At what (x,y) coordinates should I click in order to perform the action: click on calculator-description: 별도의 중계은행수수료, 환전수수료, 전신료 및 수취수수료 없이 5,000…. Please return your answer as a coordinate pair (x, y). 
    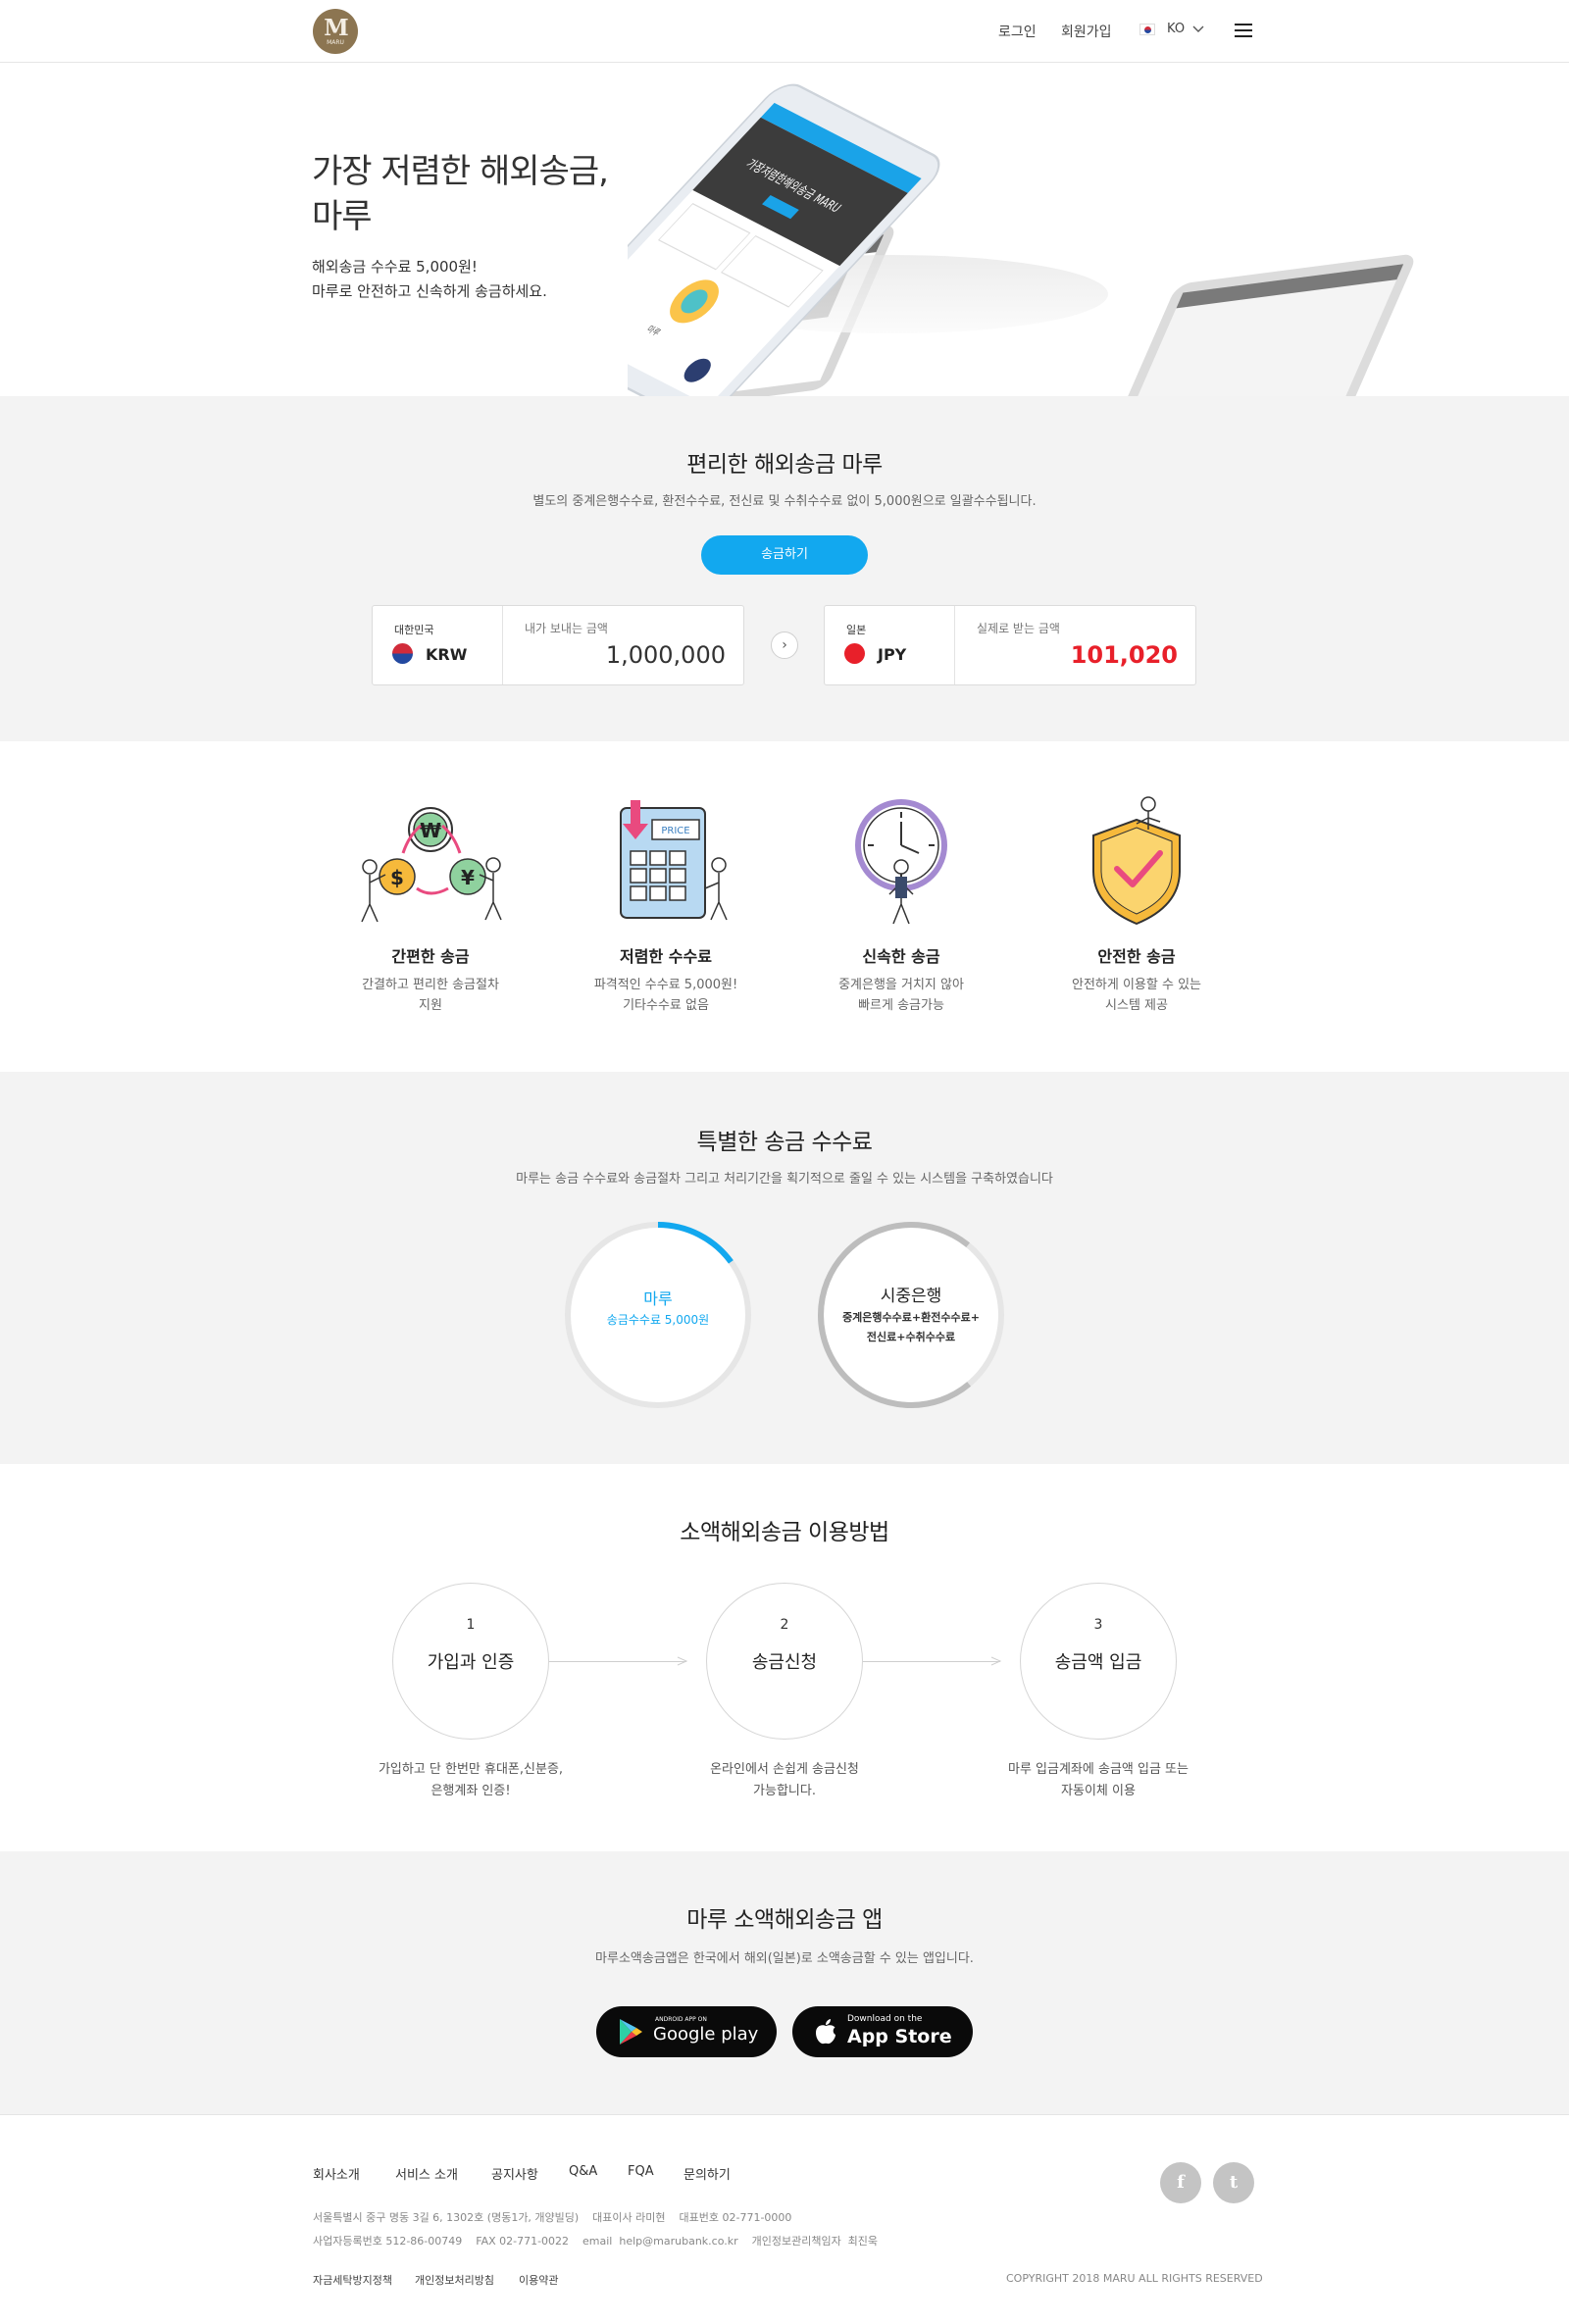
    Looking at the image, I should click on (784, 502).